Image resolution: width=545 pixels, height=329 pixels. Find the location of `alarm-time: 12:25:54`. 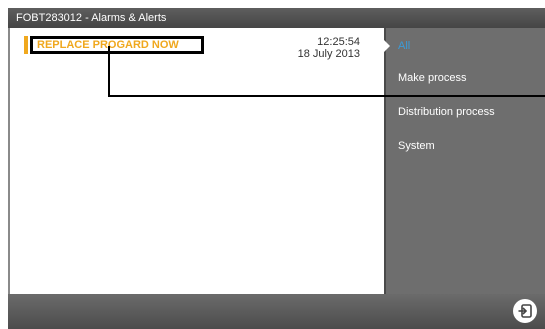

alarm-time: 12:25:54 is located at coordinates (338, 42).